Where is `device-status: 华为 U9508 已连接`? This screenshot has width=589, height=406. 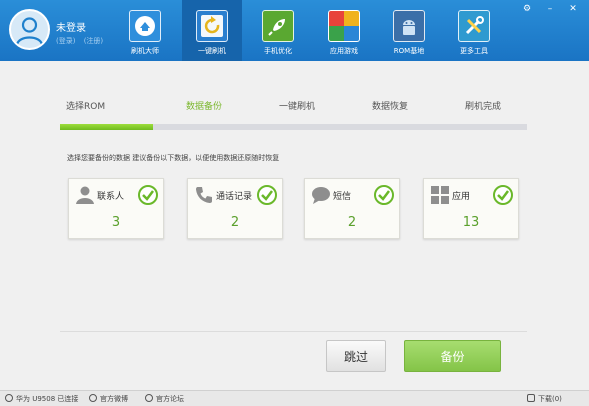
device-status: 华为 U9508 已连接 is located at coordinates (41, 399).